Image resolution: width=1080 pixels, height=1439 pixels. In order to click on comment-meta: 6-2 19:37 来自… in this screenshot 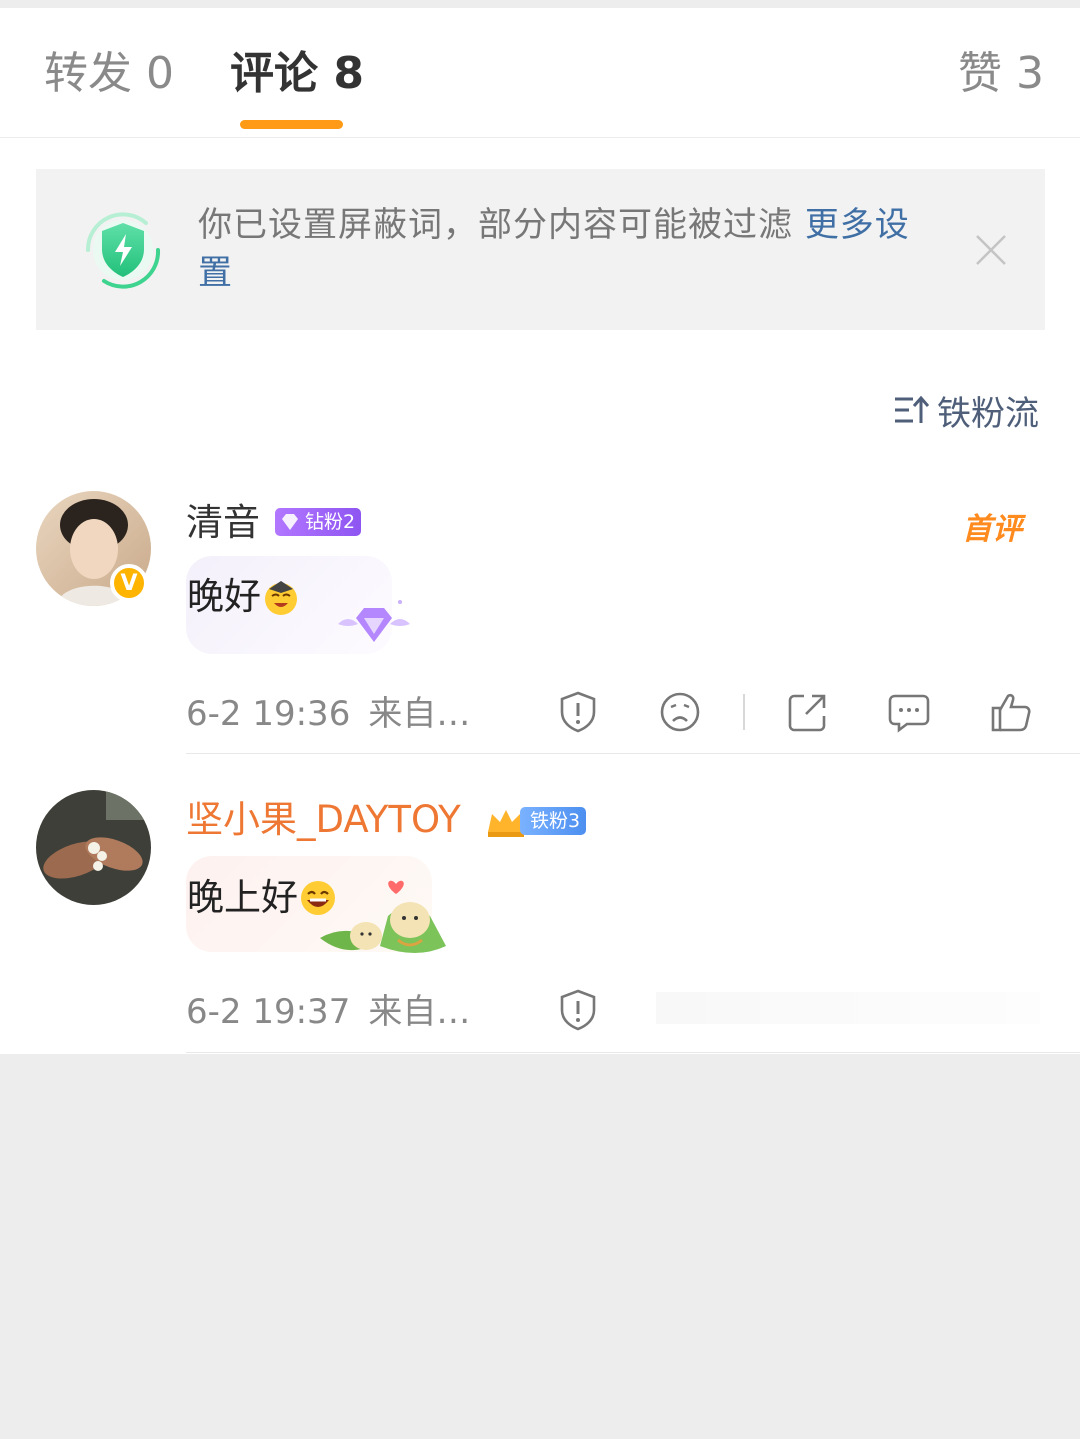, I will do `click(328, 1012)`.